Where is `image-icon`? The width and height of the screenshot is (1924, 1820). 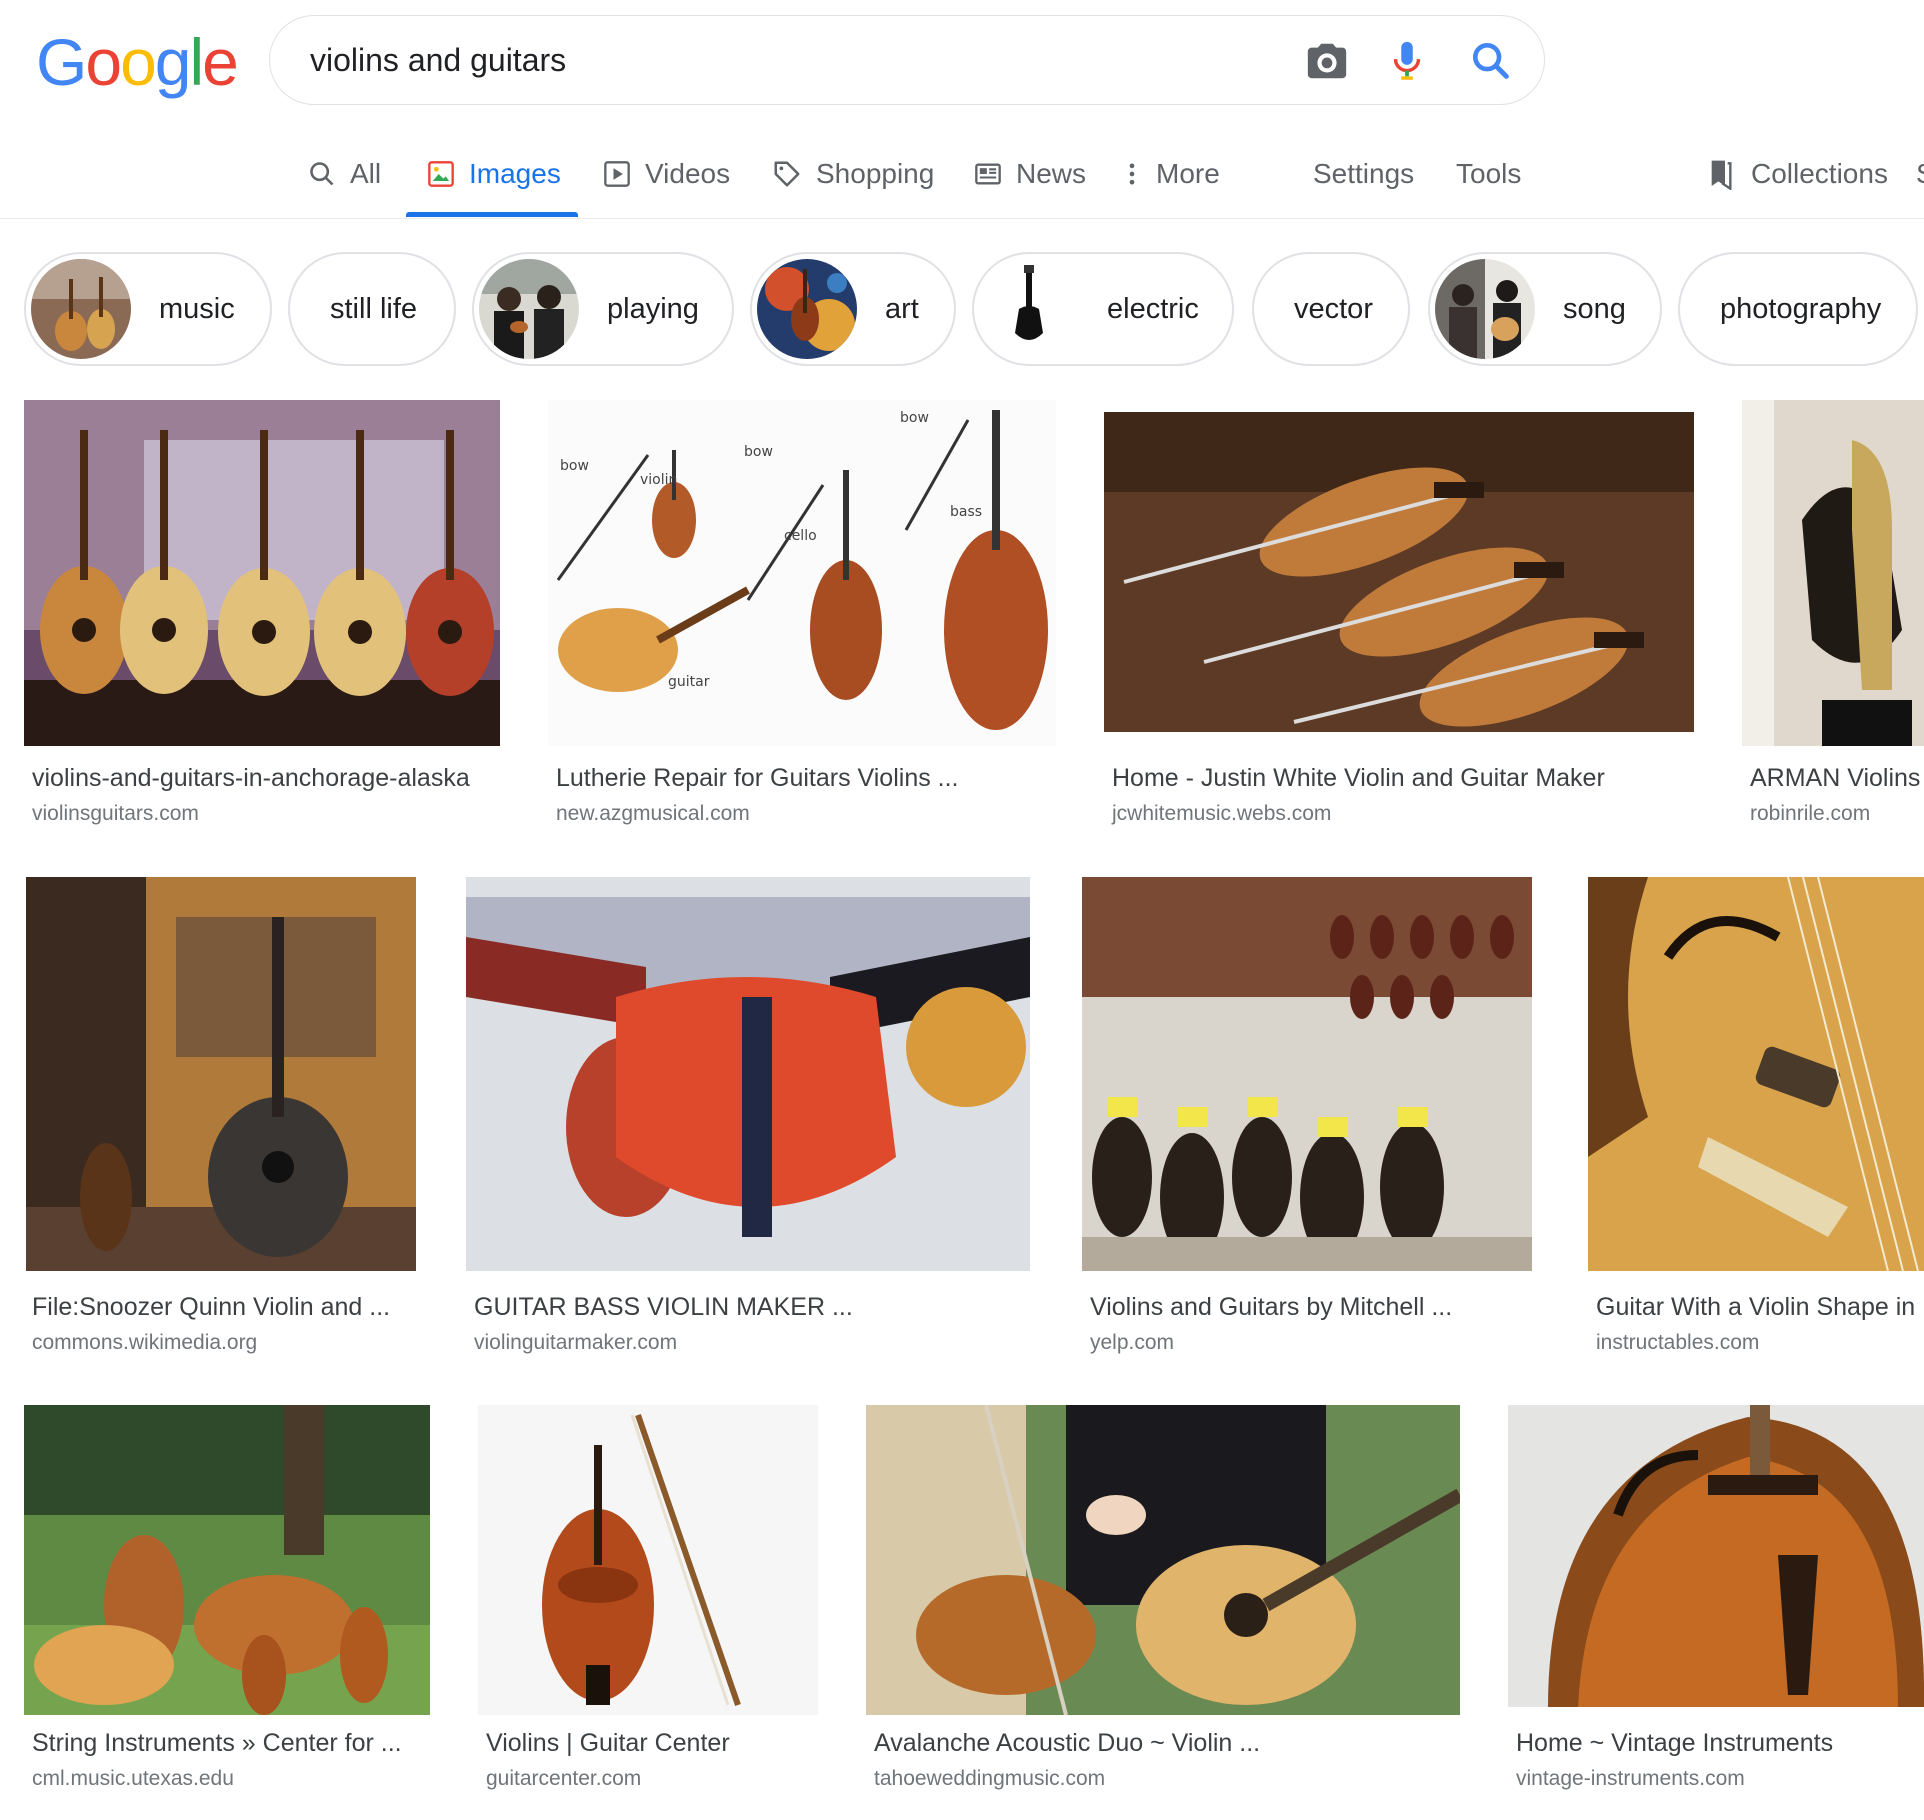
image-icon is located at coordinates (441, 174).